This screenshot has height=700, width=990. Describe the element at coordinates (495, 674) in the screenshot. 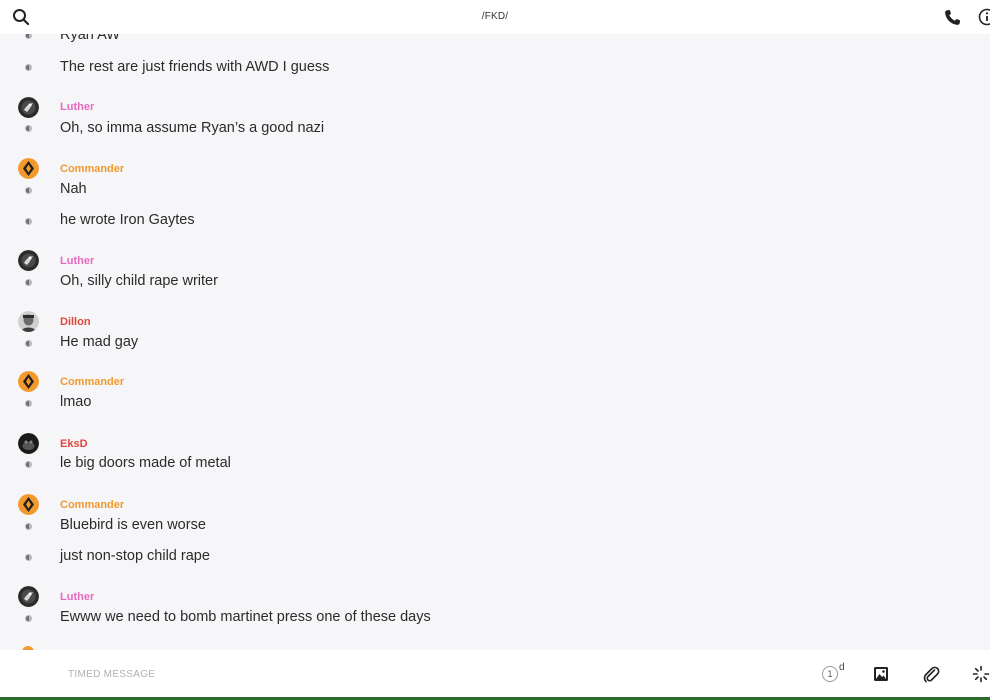

I see `composer-bar: TIMED MESSAGE` at that location.